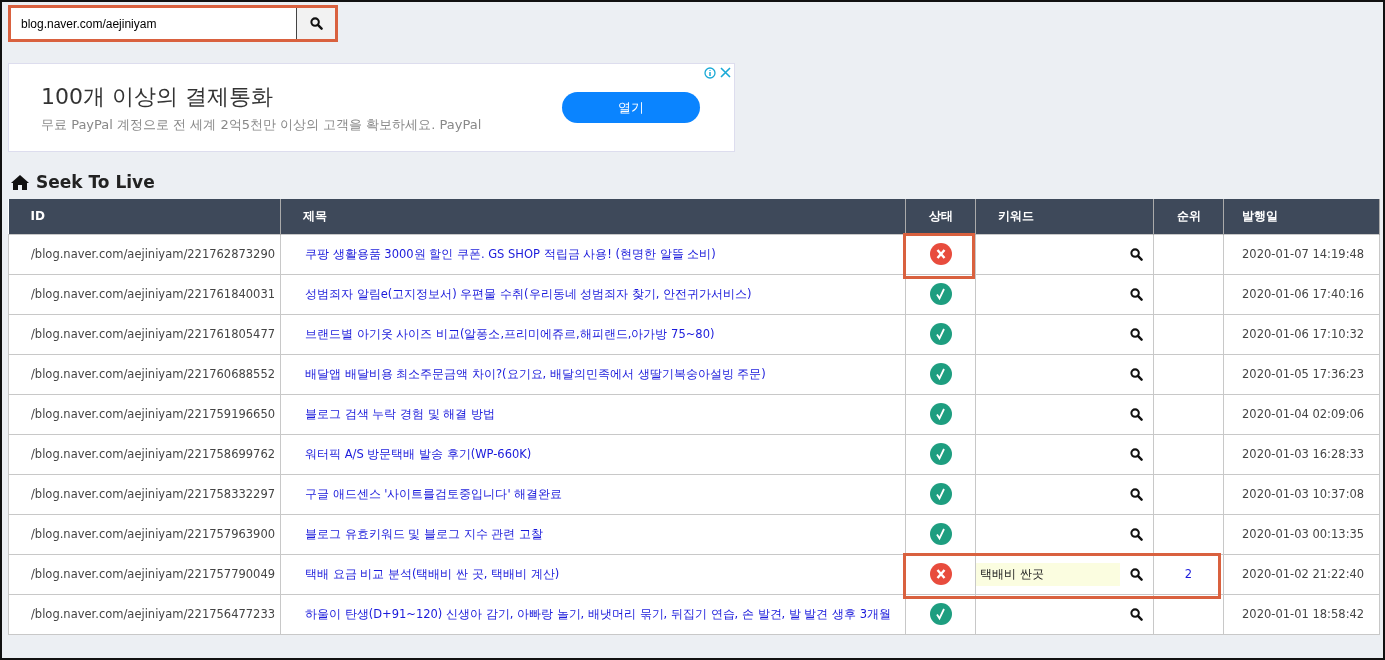  Describe the element at coordinates (418, 453) in the screenshot. I see `post-title-link: 워터픽 A/S 방문택배 발송 후기(WP-660K)` at that location.